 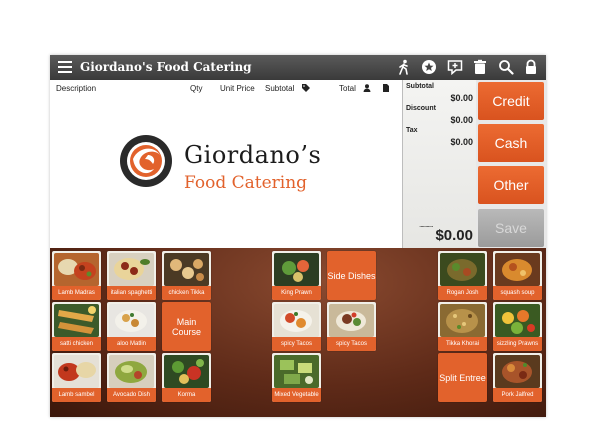 What do you see at coordinates (246, 183) in the screenshot?
I see `logo-subtitle: Food Catering` at bounding box center [246, 183].